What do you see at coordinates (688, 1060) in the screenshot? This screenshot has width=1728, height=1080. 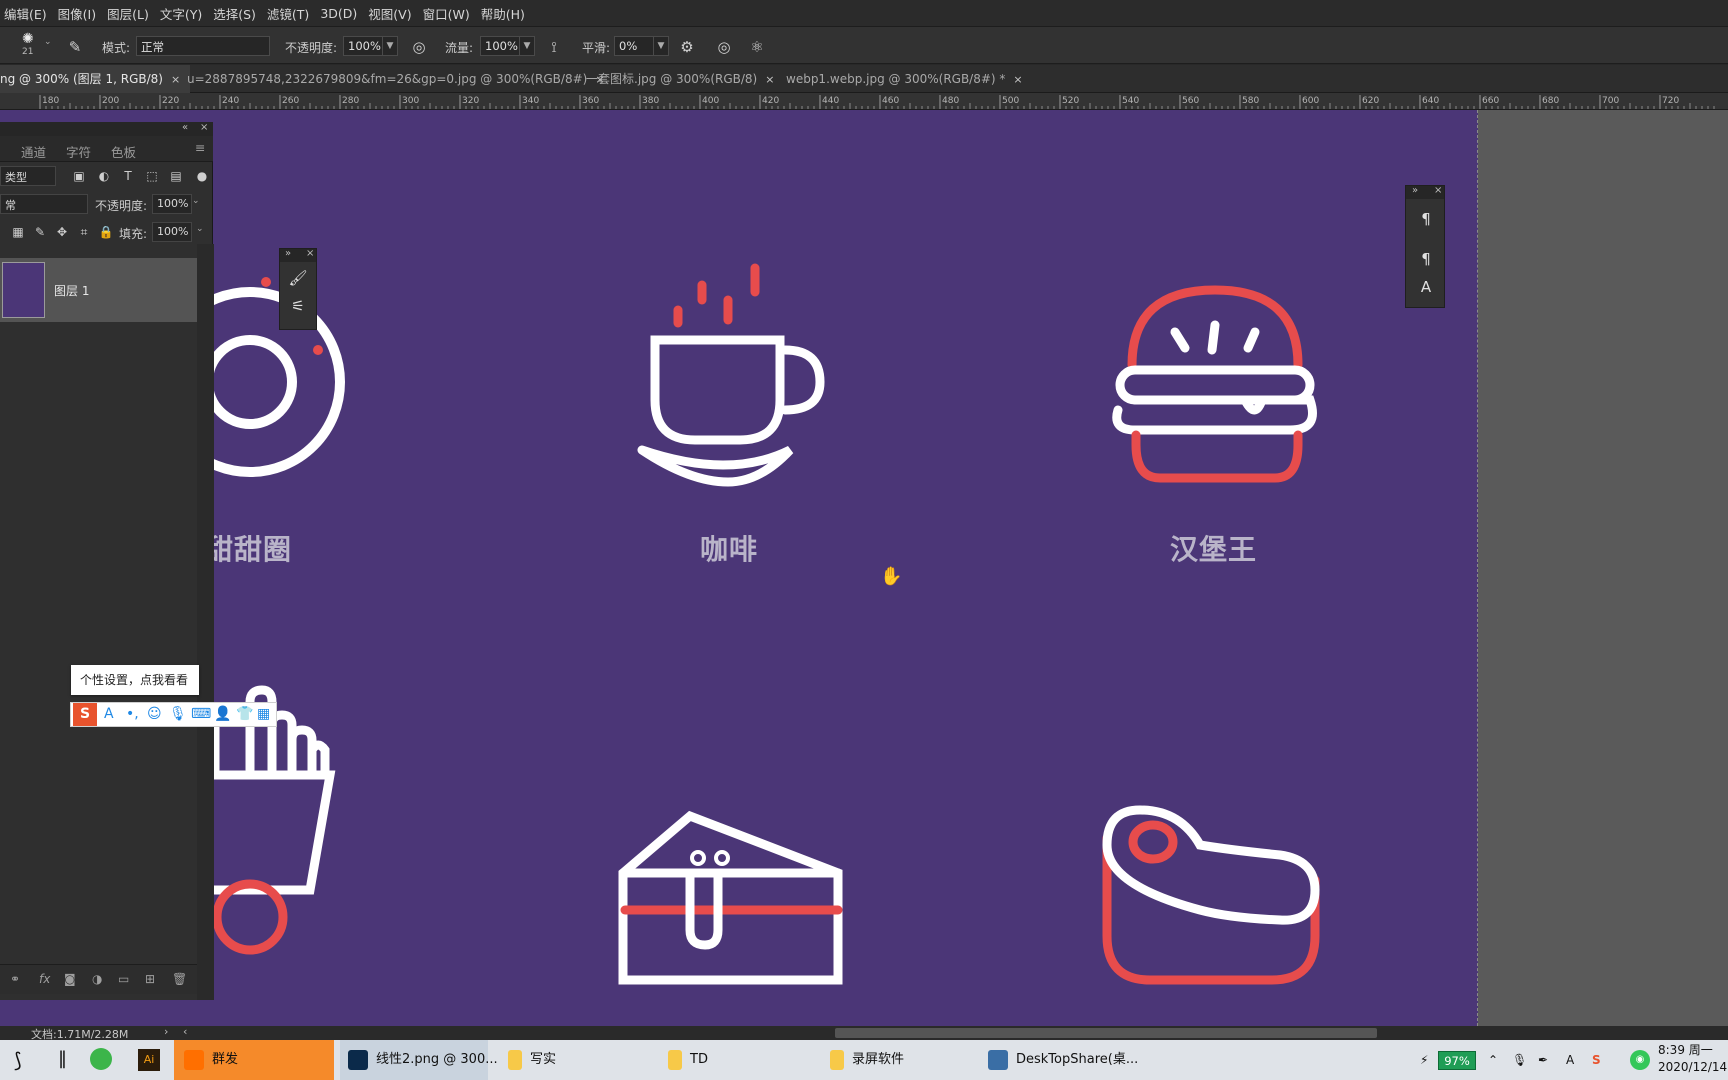 I see `taskbar-item-td: TD` at bounding box center [688, 1060].